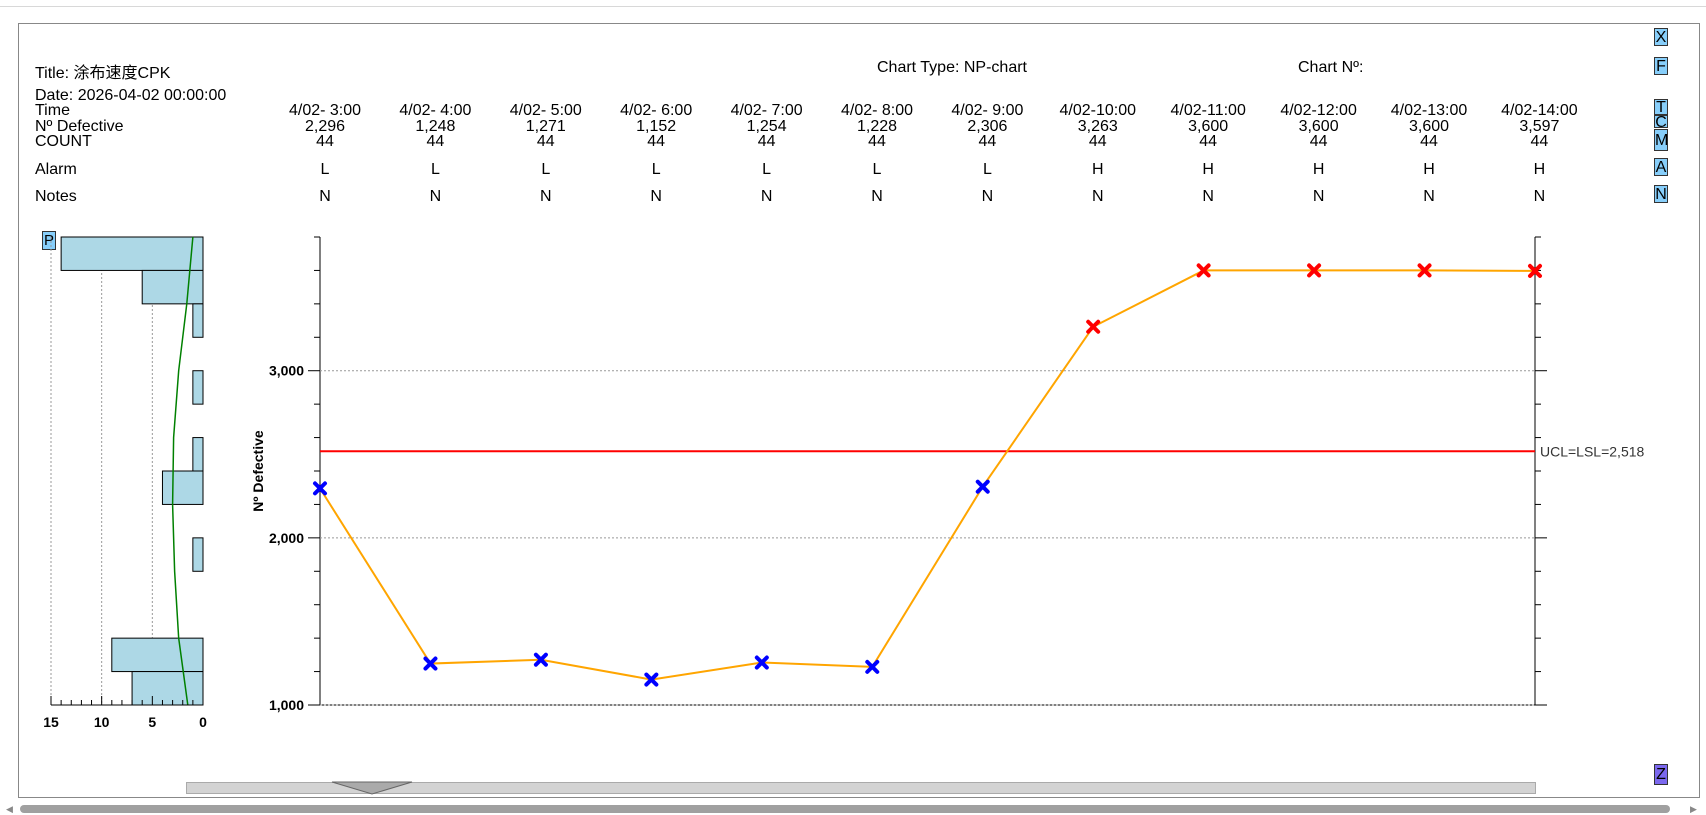  Describe the element at coordinates (1098, 110) in the screenshot. I see `time-cell: 4/02-10:00` at that location.